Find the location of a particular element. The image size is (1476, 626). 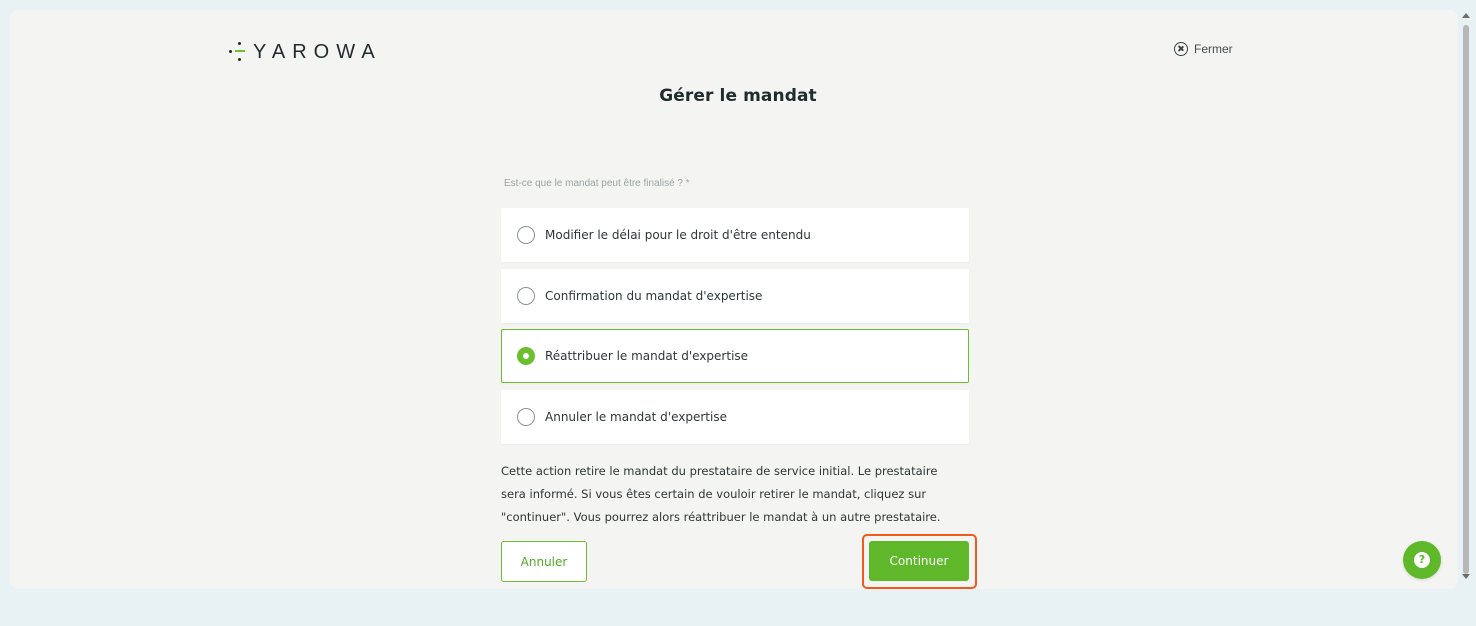

yarowa-logo: YAROWA is located at coordinates (305, 52).